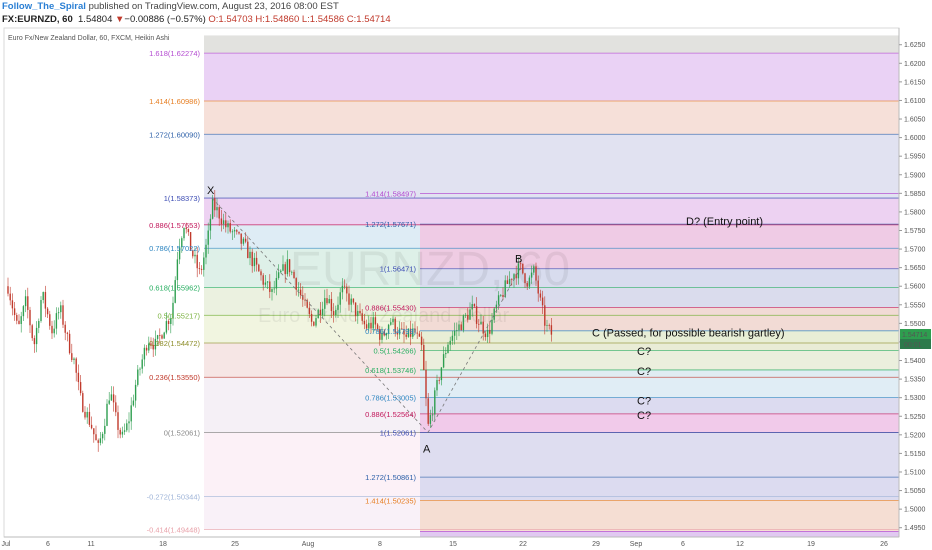  I want to click on point-a-label: A, so click(427, 450).